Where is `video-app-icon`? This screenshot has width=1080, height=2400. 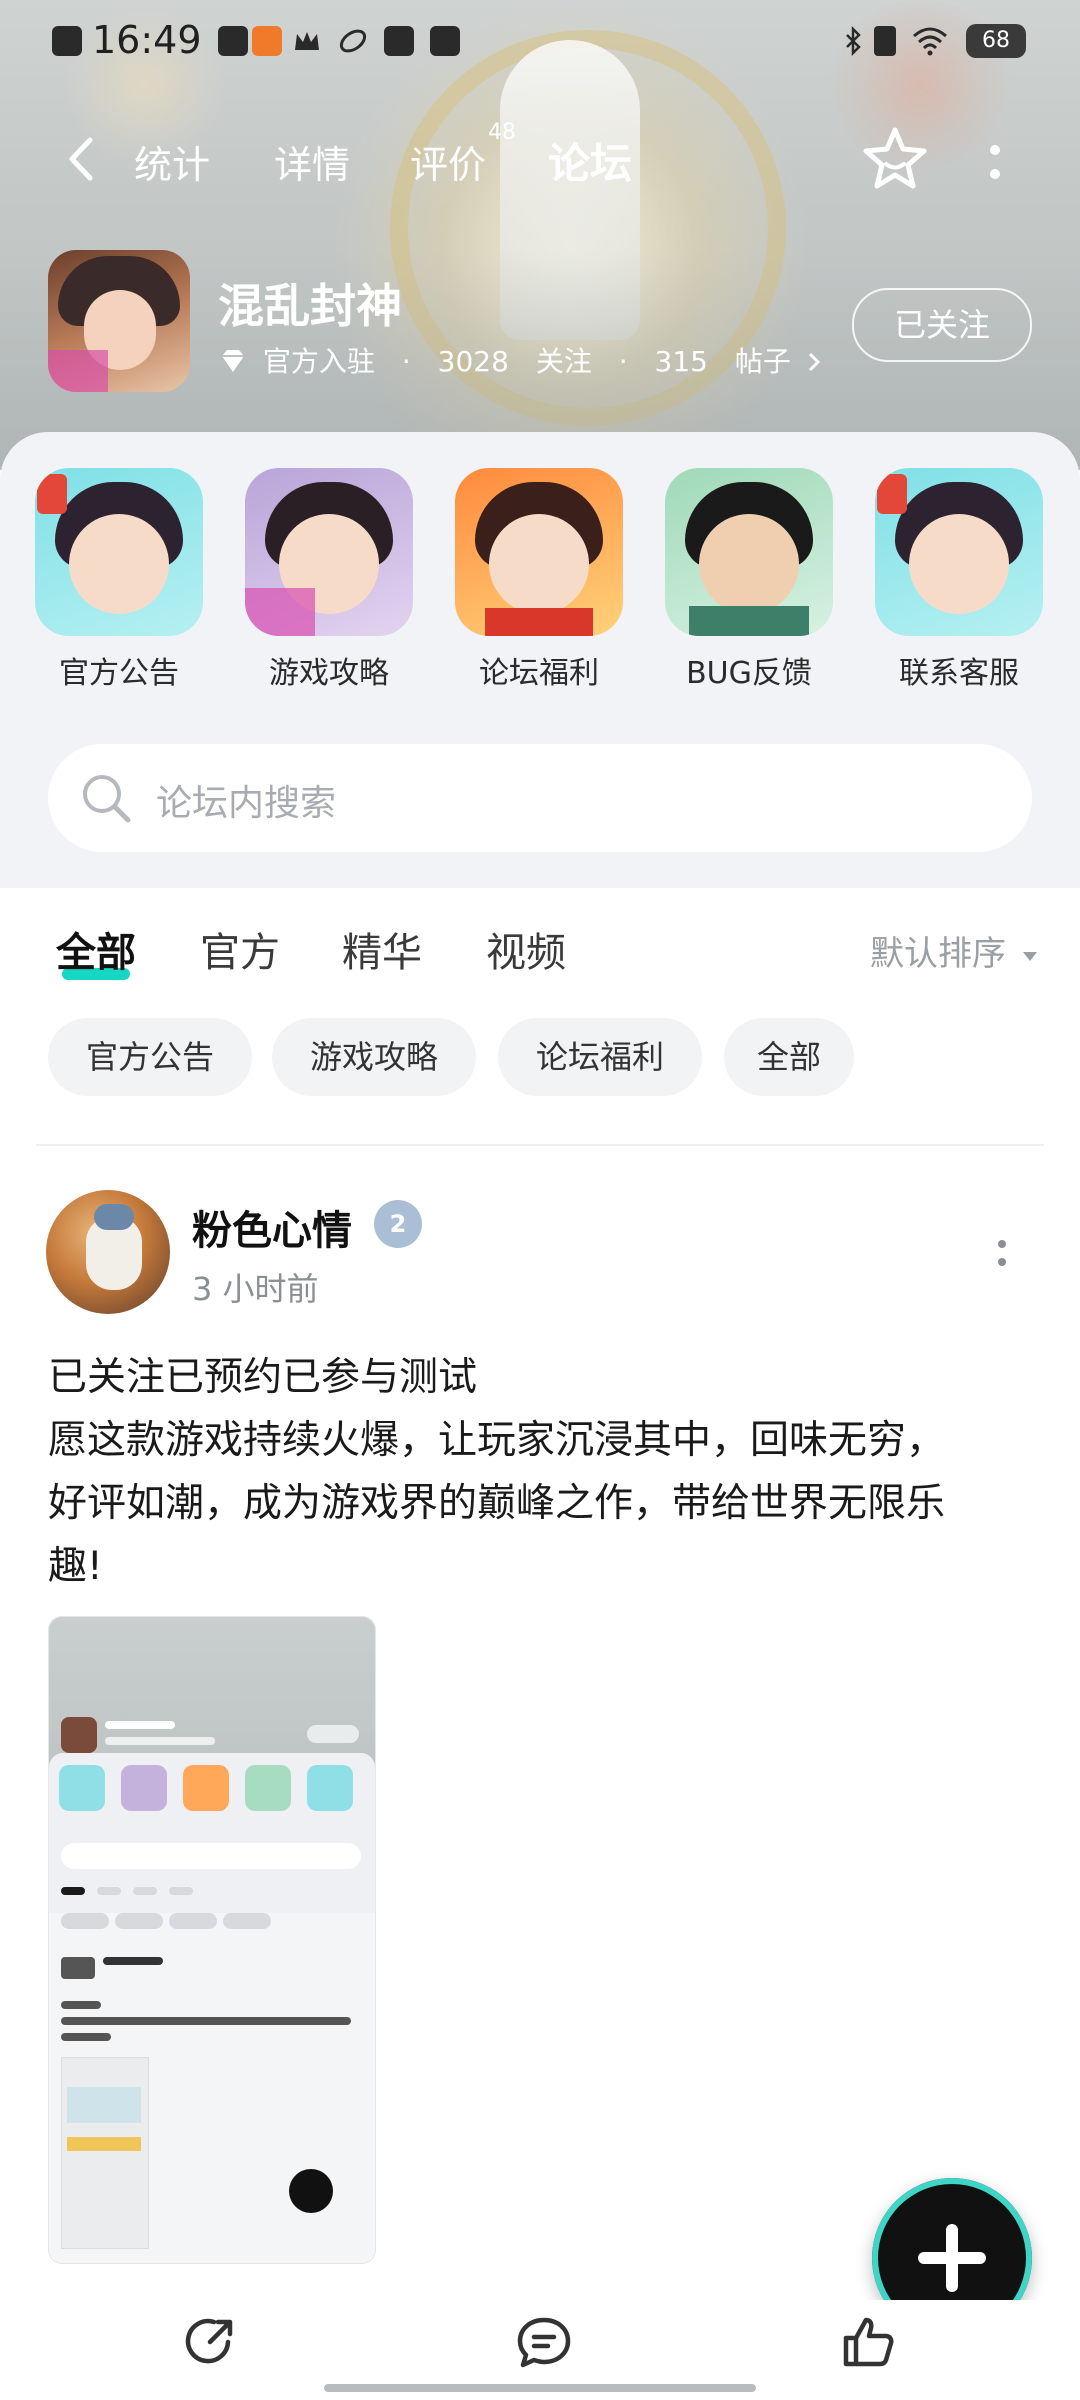 video-app-icon is located at coordinates (233, 41).